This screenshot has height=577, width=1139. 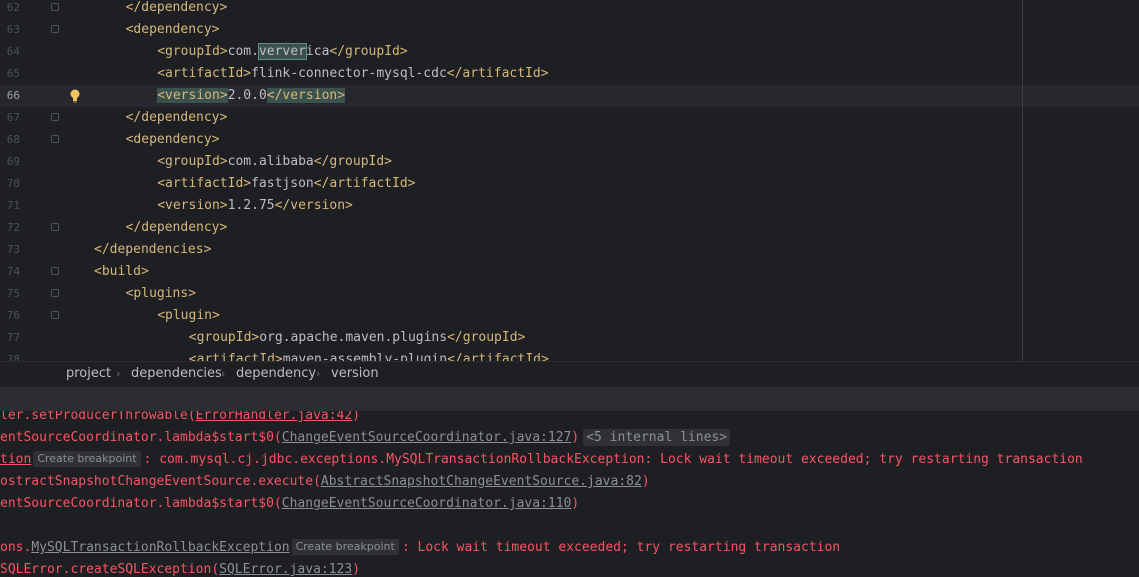 What do you see at coordinates (10, 118) in the screenshot?
I see `line-number: 67` at bounding box center [10, 118].